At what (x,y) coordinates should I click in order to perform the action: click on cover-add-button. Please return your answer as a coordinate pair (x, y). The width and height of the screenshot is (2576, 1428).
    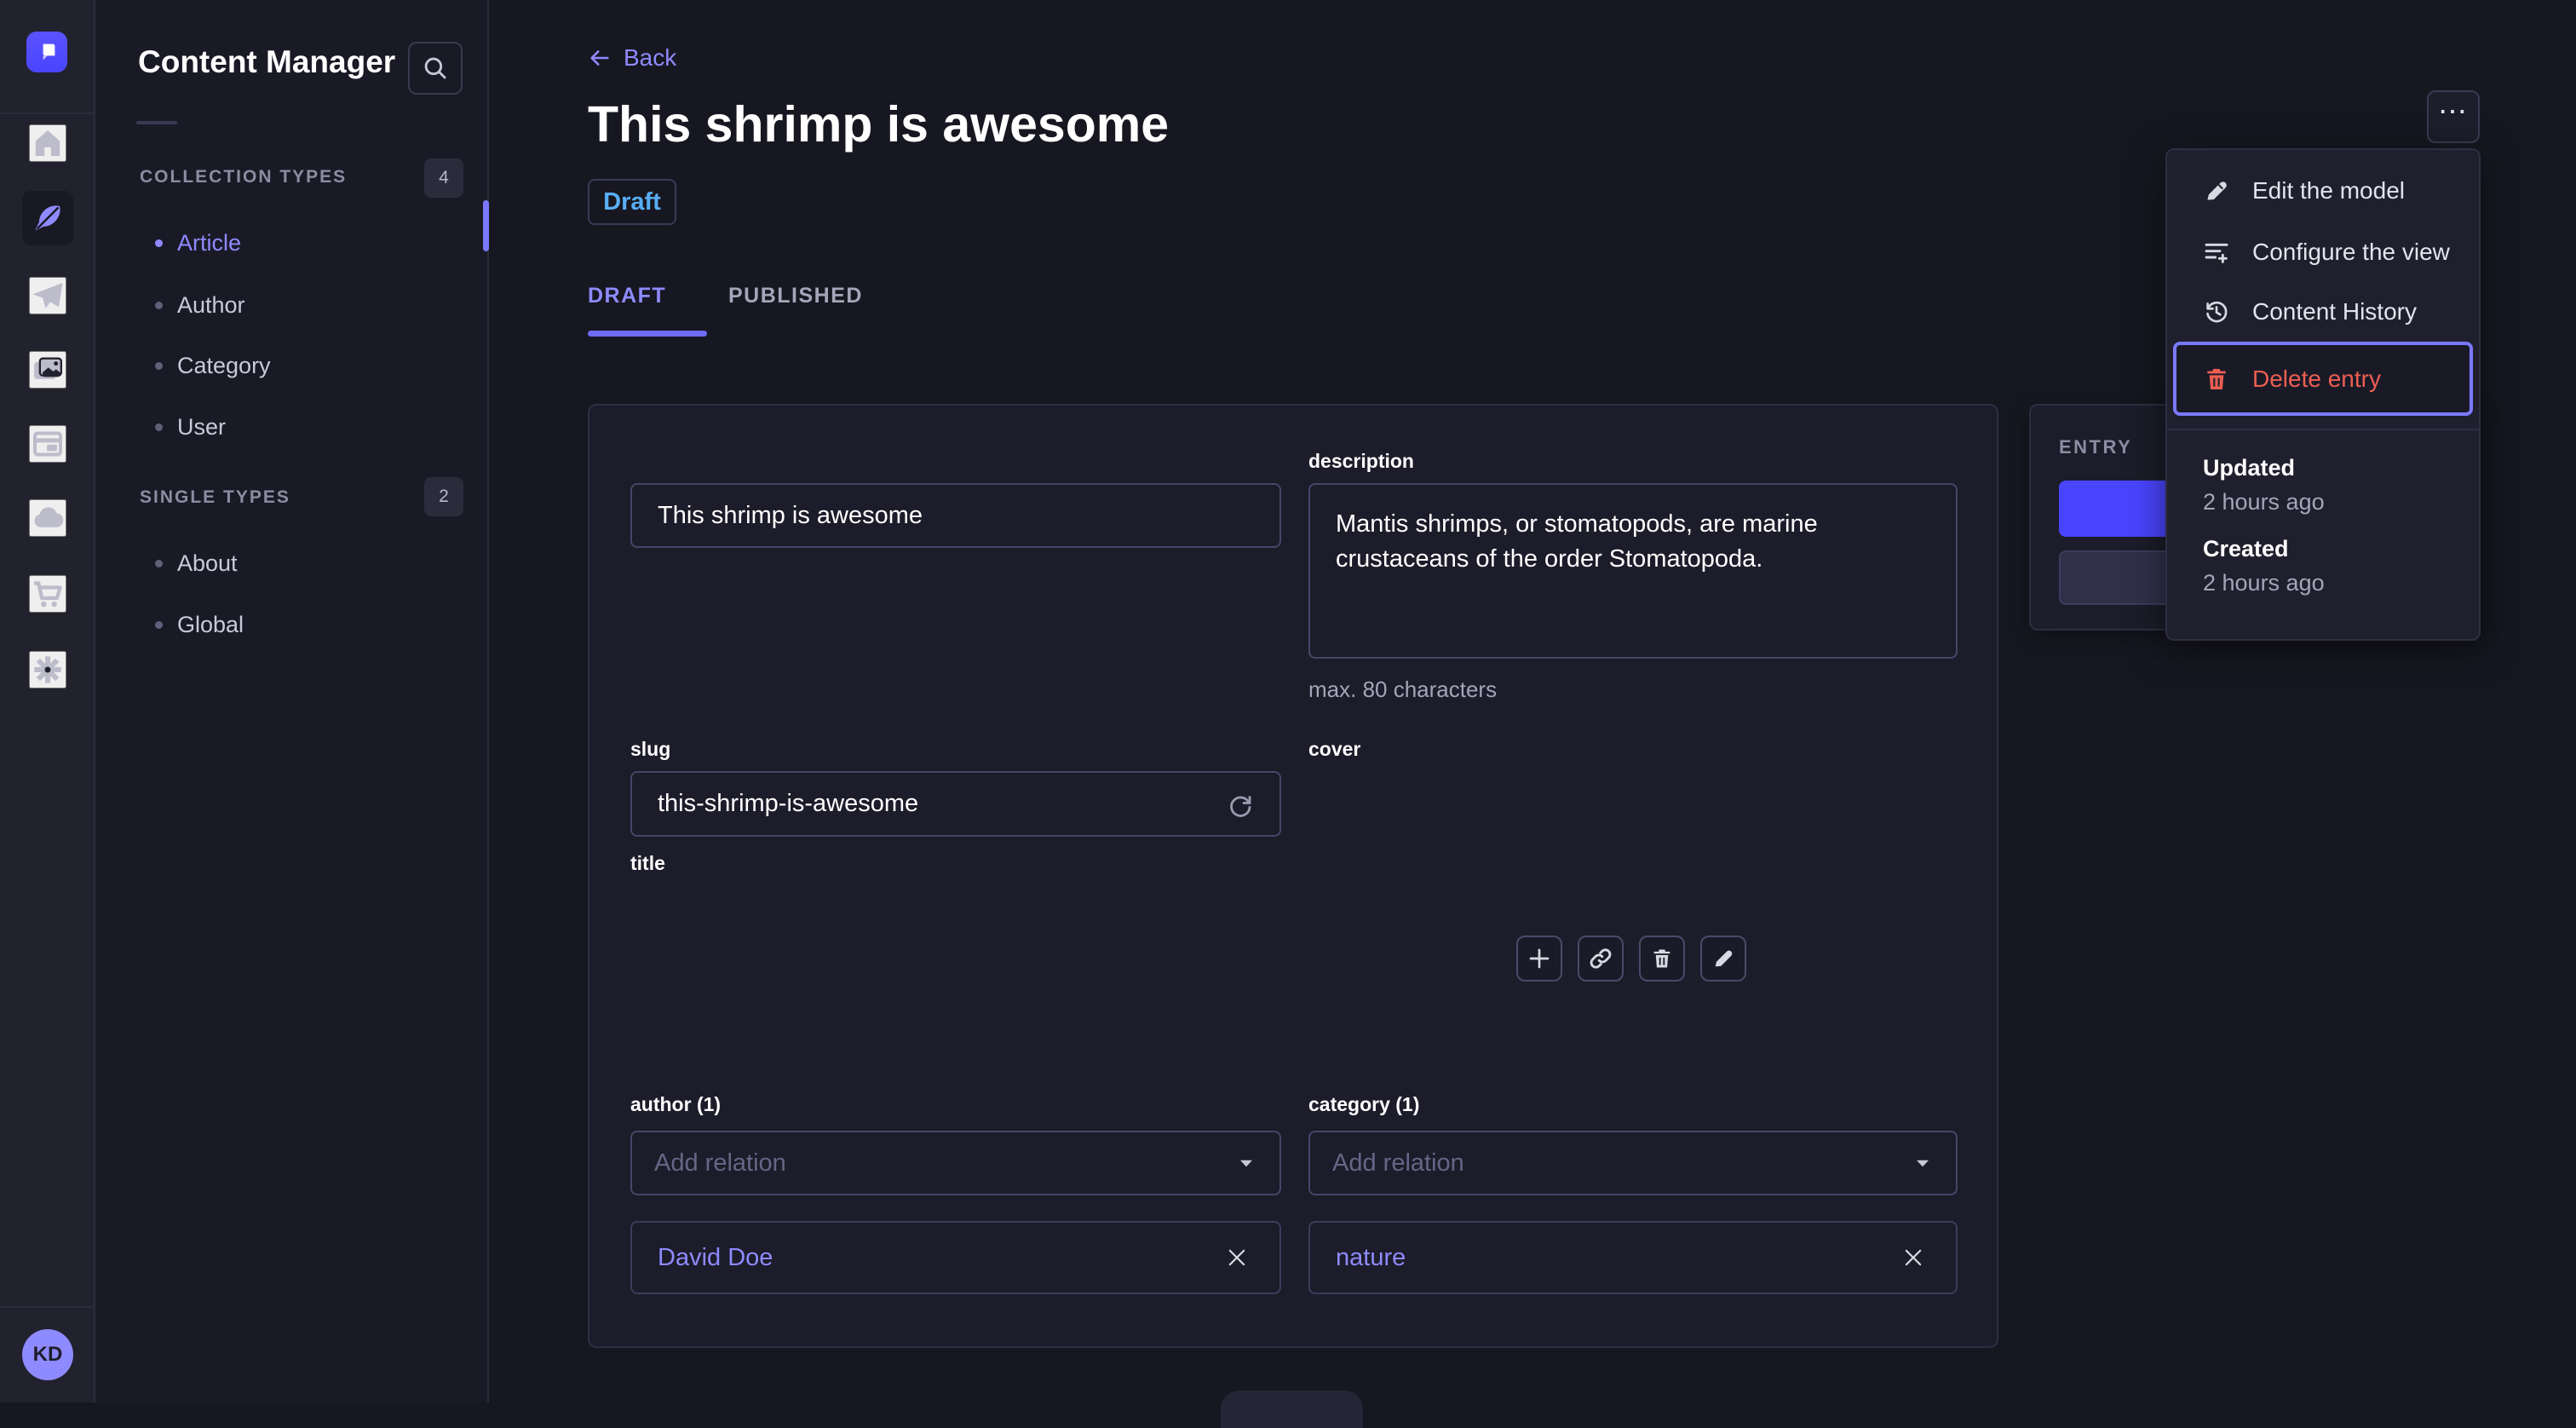
    Looking at the image, I should click on (1539, 959).